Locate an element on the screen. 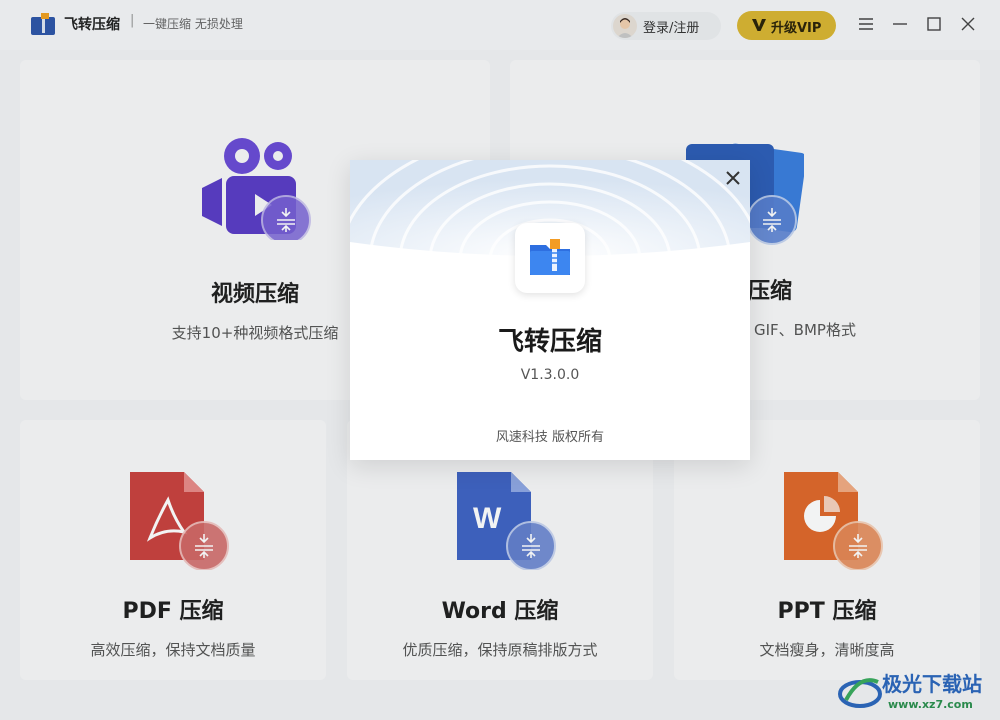 This screenshot has width=1000, height=720. dialog-version: V1.3.0.0 is located at coordinates (550, 375).